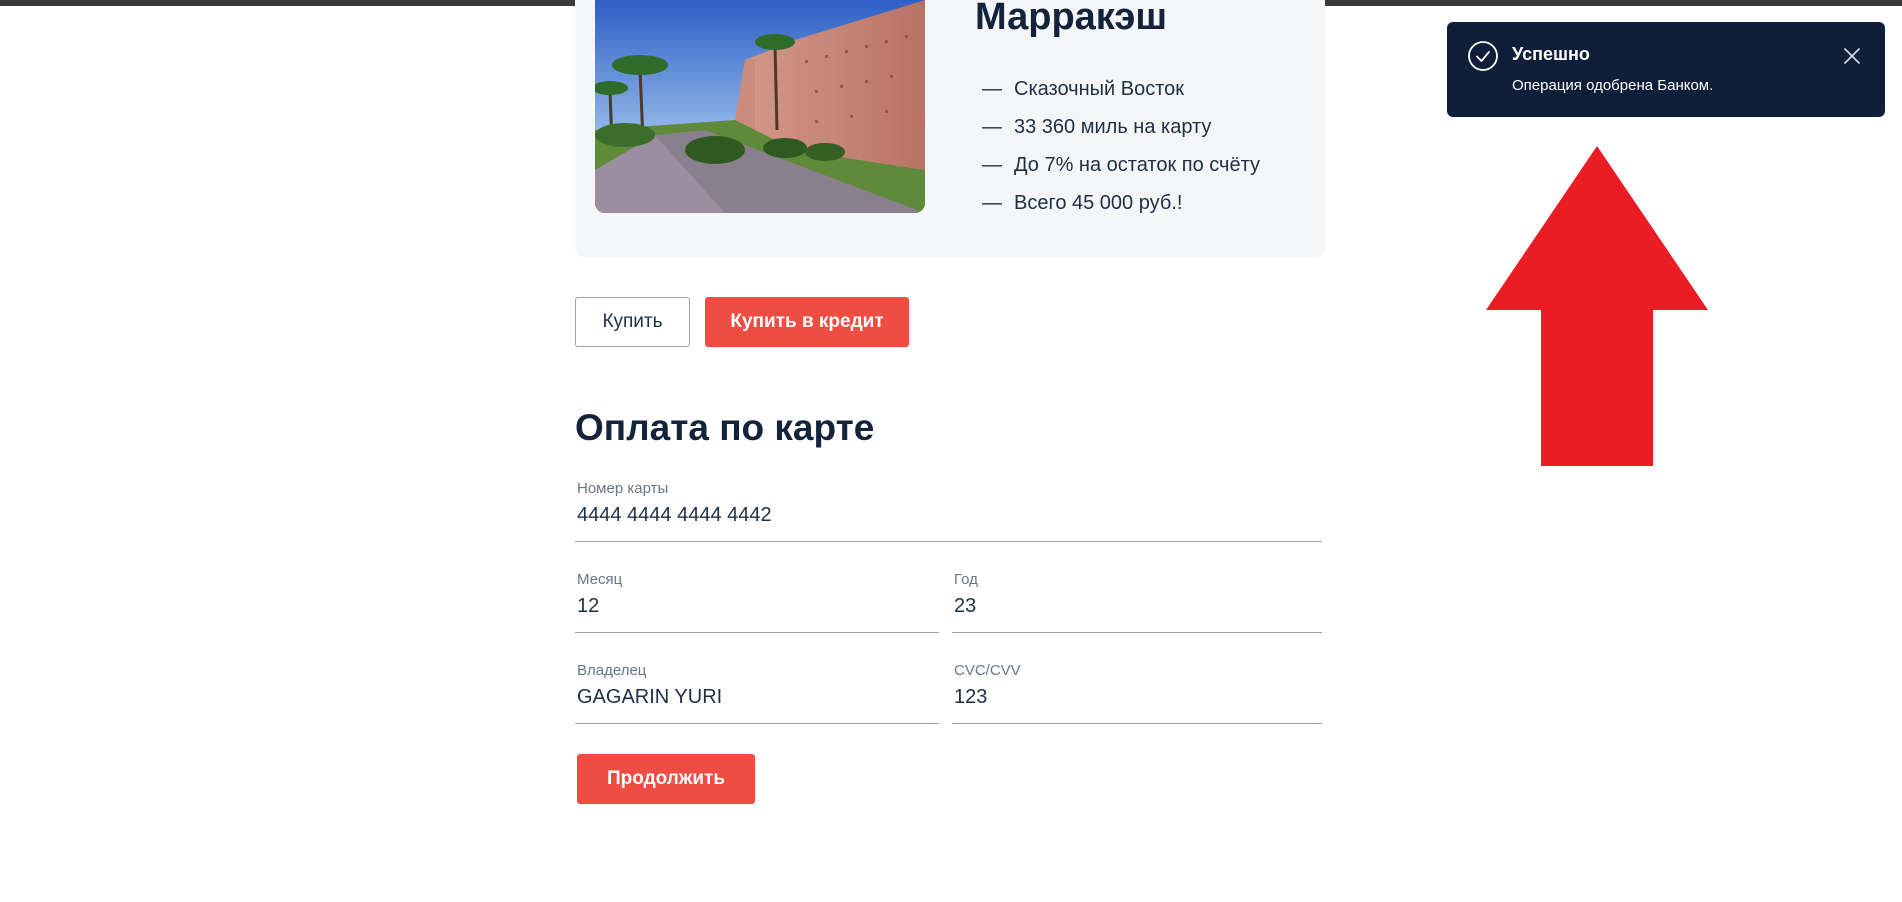 The height and width of the screenshot is (902, 1902). What do you see at coordinates (1097, 126) in the screenshot?
I see `feature-item: —33 360 миль на карту` at bounding box center [1097, 126].